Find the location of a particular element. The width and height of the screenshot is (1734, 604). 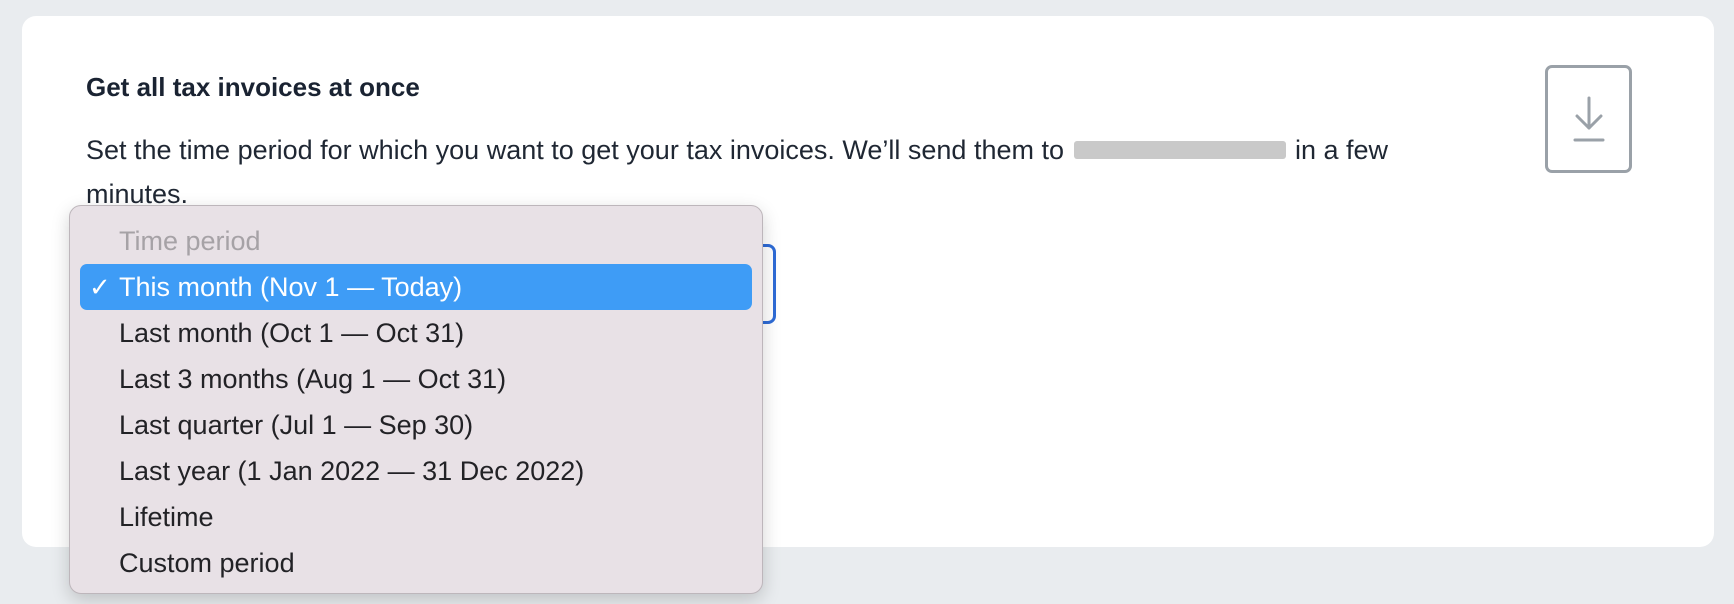

option-this-month: ✓ This month (Nov 1 — Today) is located at coordinates (416, 287).